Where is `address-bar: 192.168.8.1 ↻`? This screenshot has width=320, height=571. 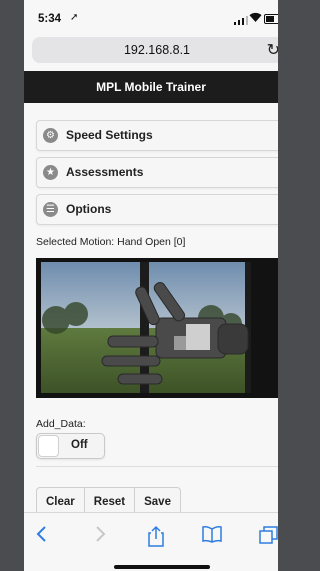 address-bar: 192.168.8.1 ↻ is located at coordinates (155, 50).